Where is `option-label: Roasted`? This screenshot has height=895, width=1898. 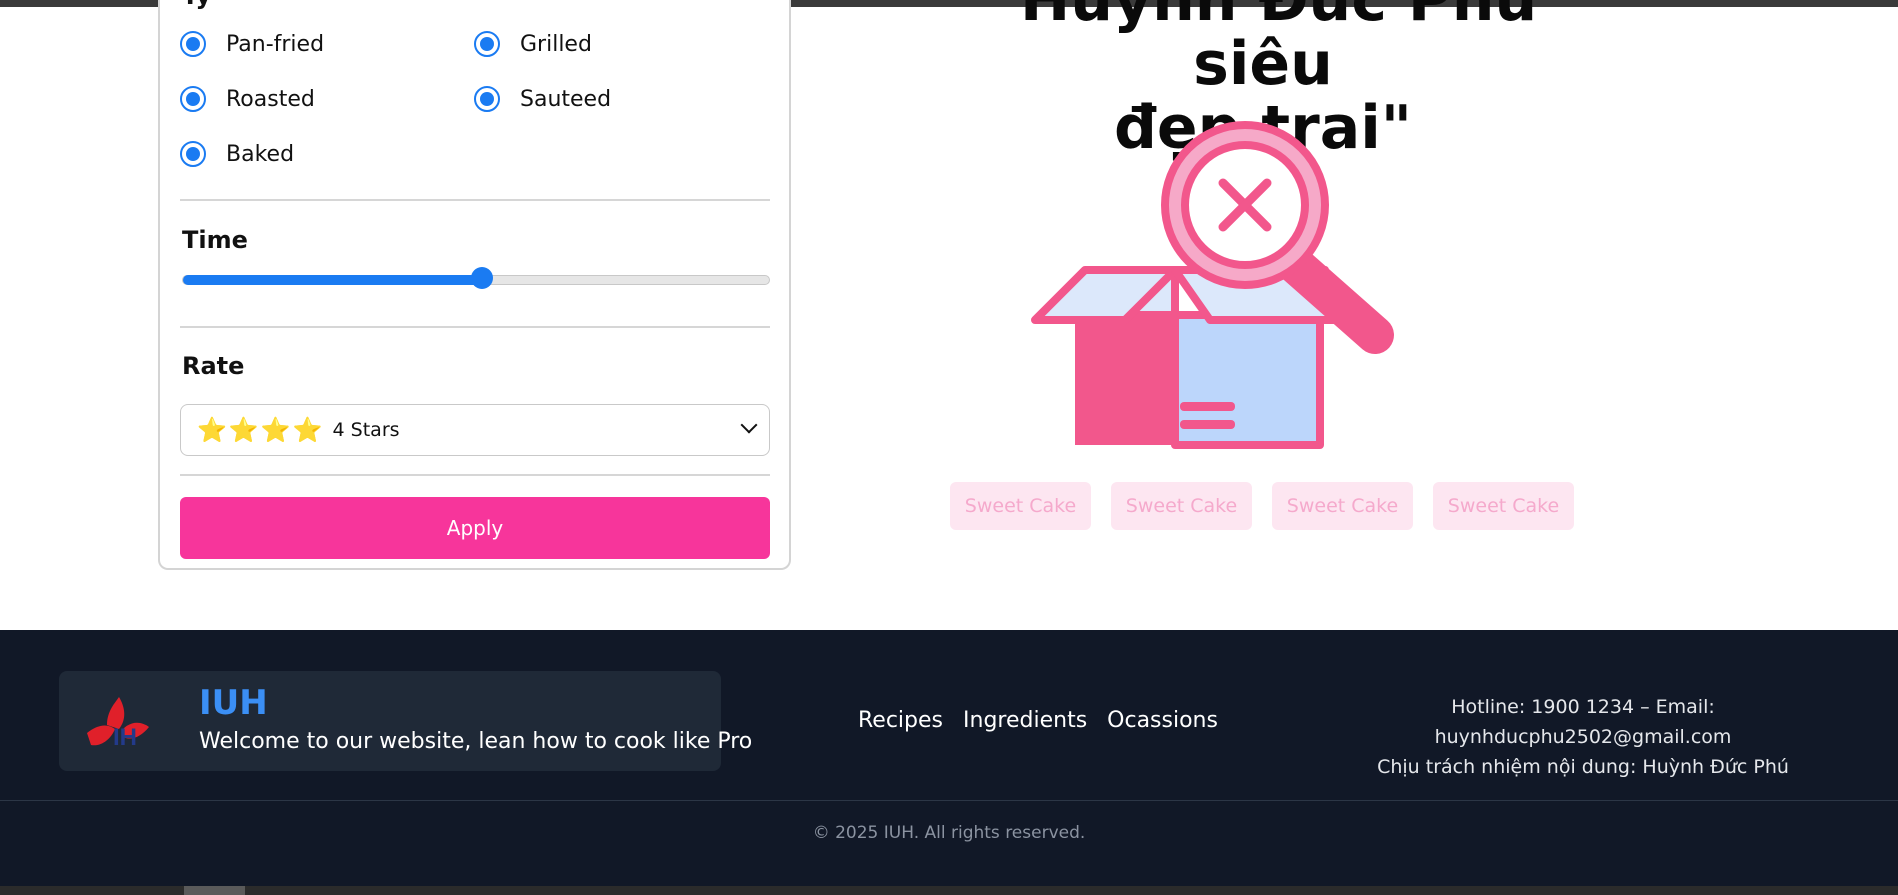 option-label: Roasted is located at coordinates (270, 99).